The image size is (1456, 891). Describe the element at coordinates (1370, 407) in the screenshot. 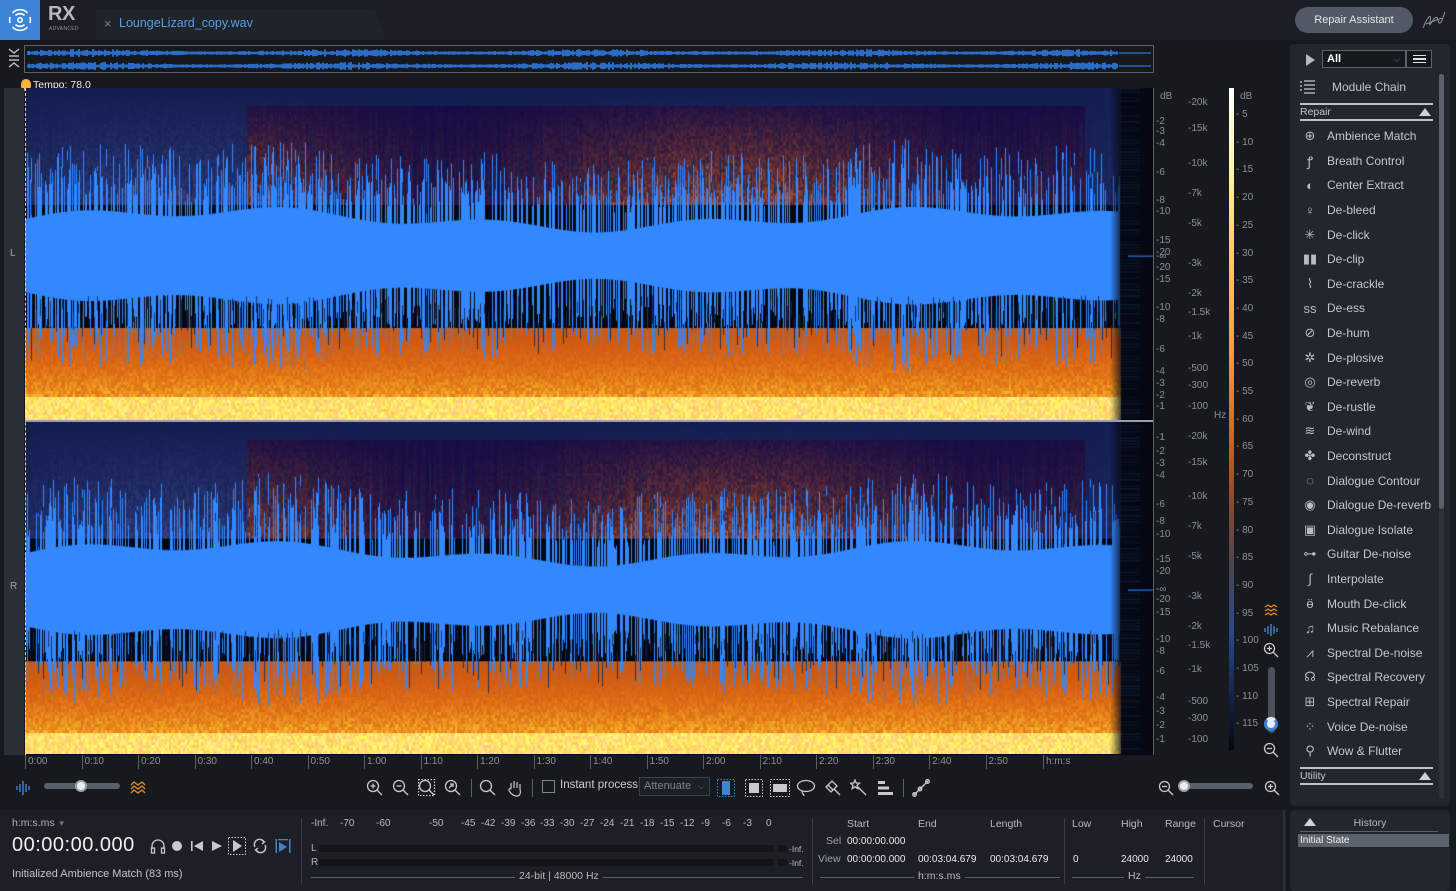

I see `module-item: ❦ De-rustle` at that location.